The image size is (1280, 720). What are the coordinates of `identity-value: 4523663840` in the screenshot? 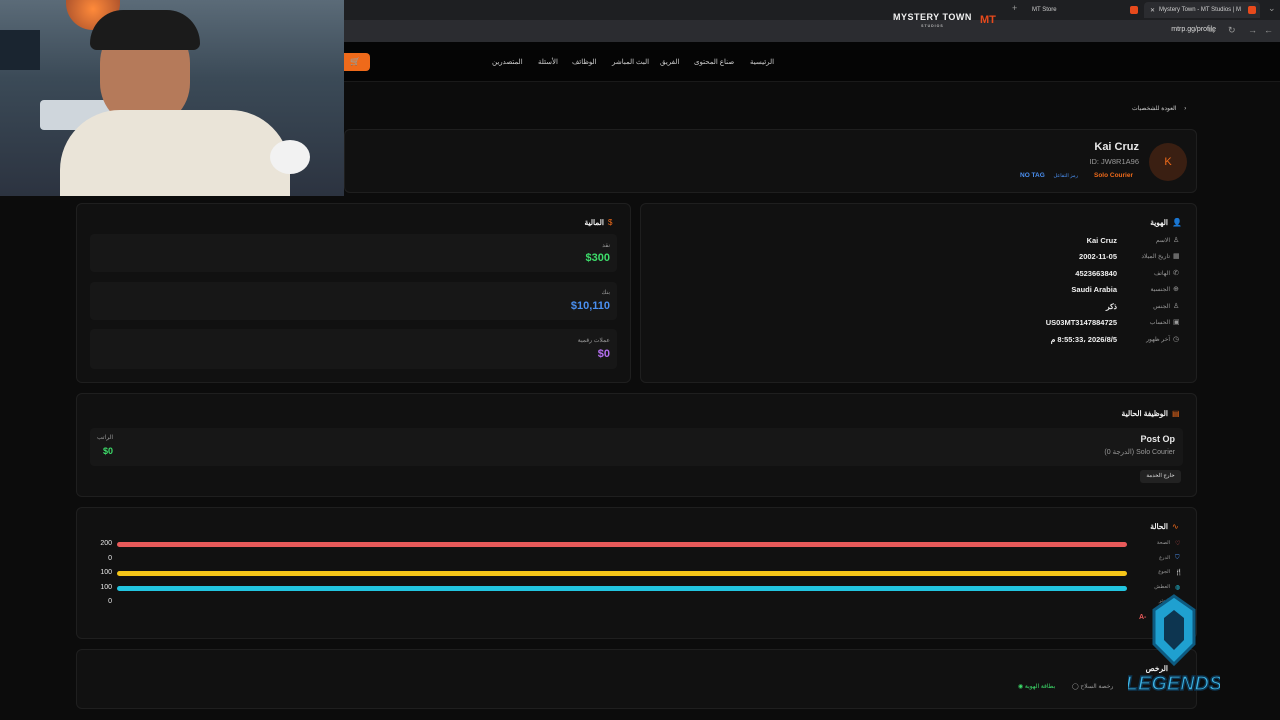 It's located at (1096, 273).